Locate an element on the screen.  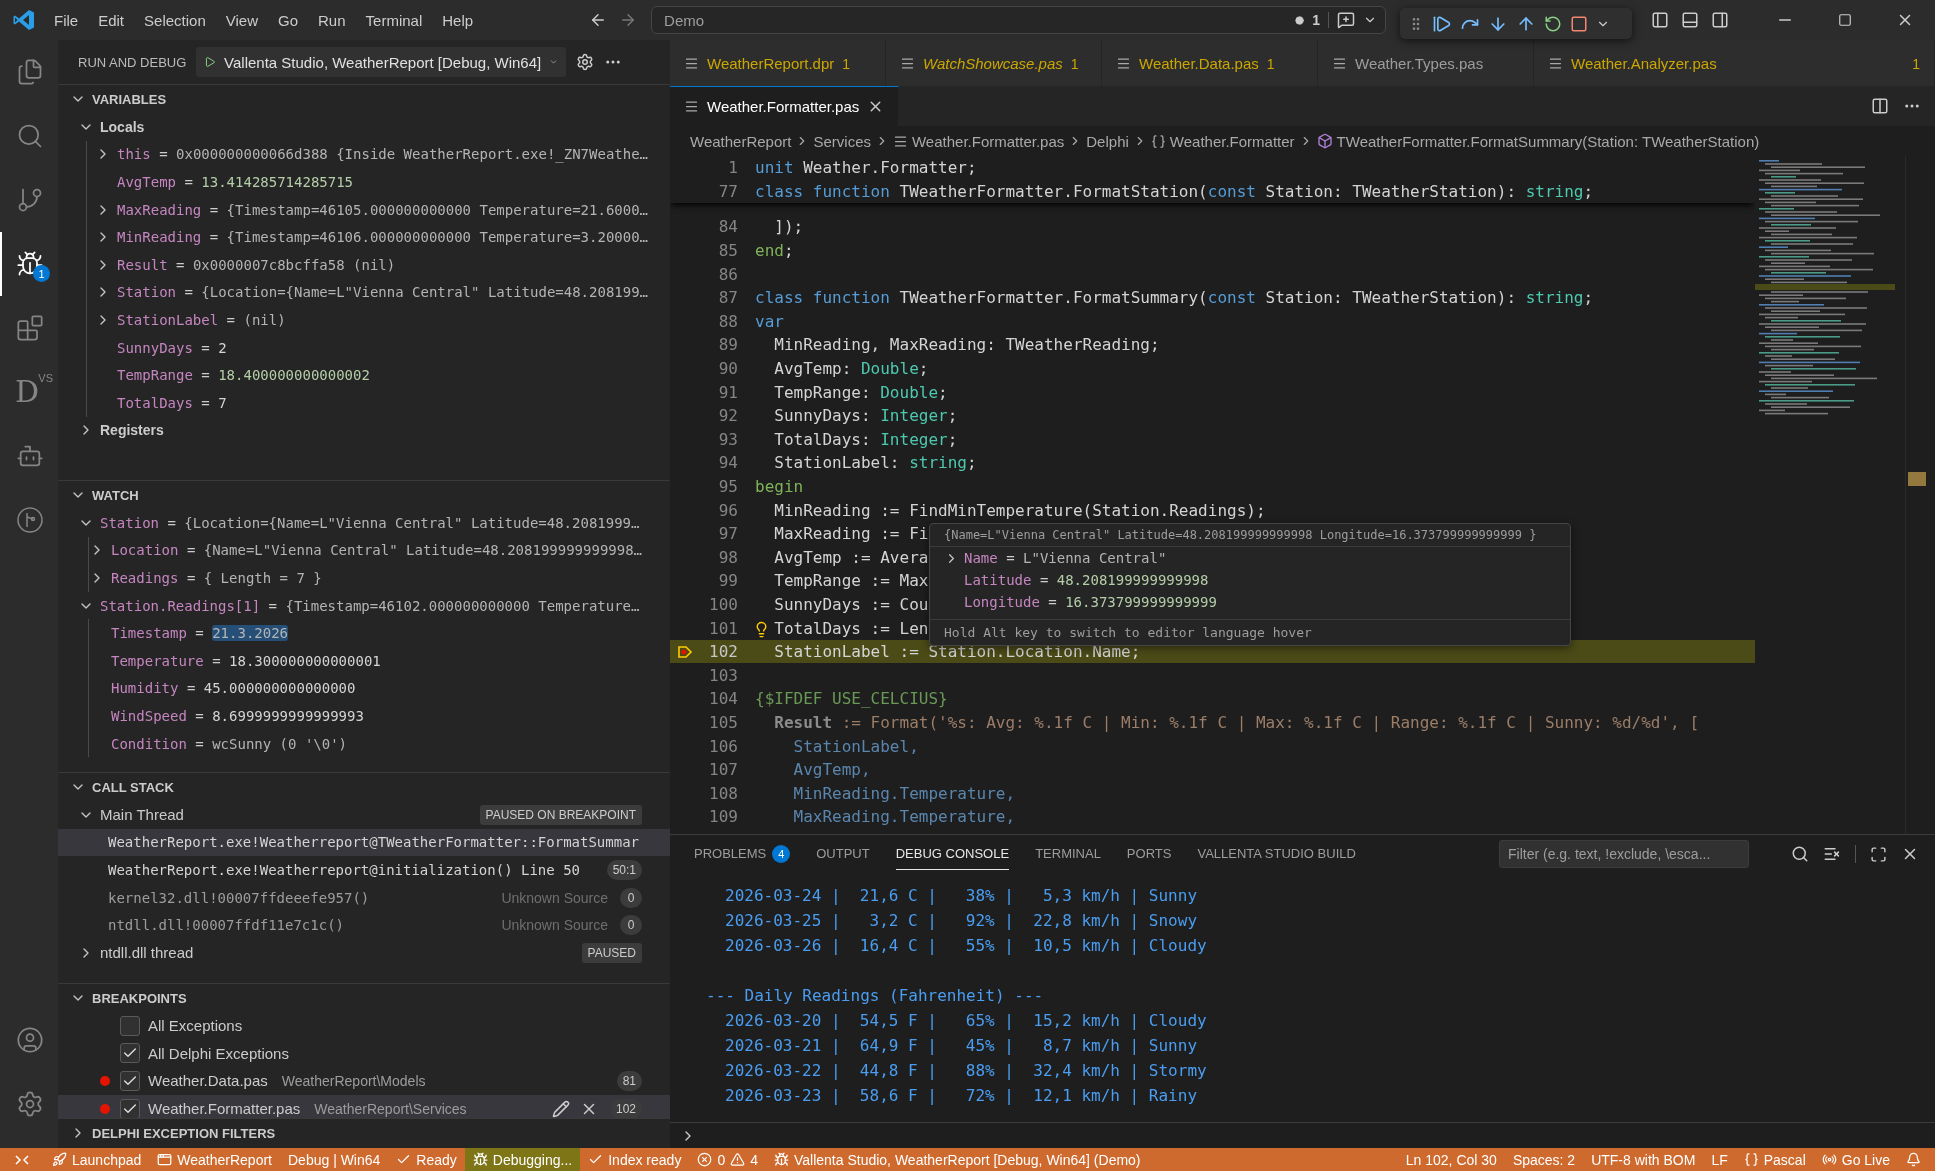
maximize-icon is located at coordinates (1878, 854).